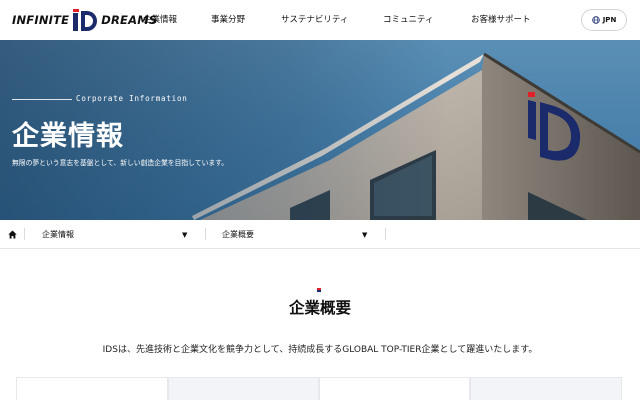  What do you see at coordinates (68, 136) in the screenshot?
I see `hero-title: 企業情報` at bounding box center [68, 136].